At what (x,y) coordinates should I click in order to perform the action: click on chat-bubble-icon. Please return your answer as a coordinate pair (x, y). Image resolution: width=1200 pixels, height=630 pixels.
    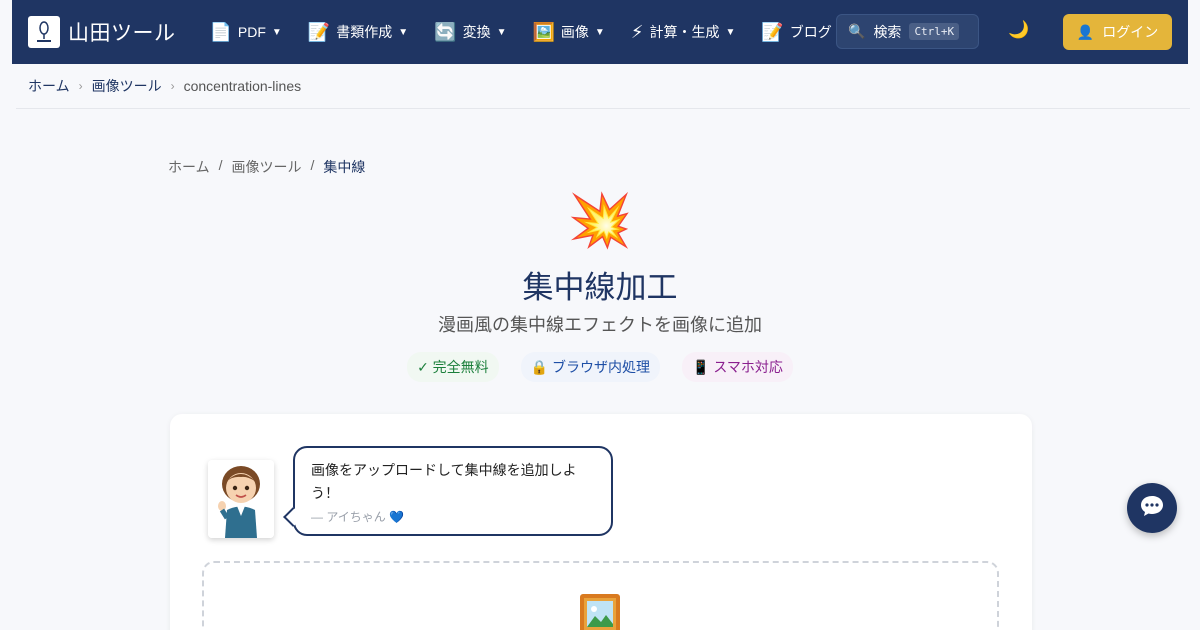
    Looking at the image, I should click on (1152, 508).